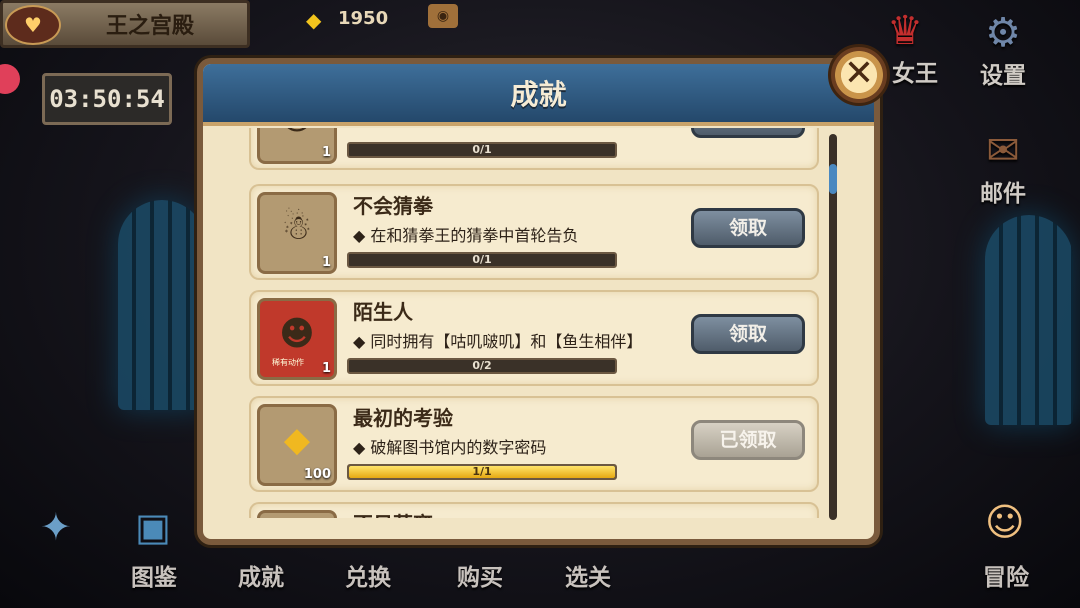 The width and height of the screenshot is (1080, 608). I want to click on location-plate: ♥ 王之宫殿, so click(125, 24).